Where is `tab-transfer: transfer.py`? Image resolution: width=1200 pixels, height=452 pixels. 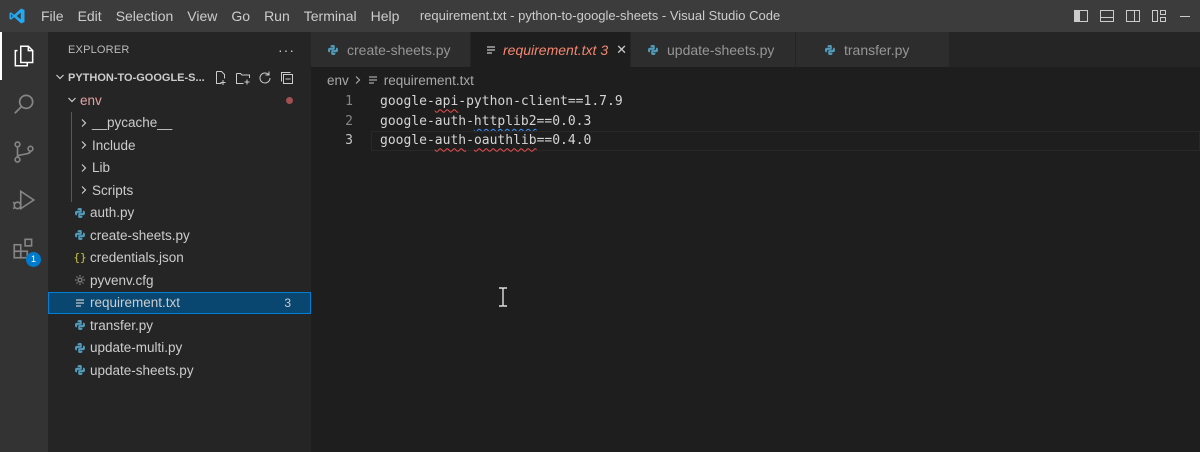 tab-transfer: transfer.py is located at coordinates (873, 49).